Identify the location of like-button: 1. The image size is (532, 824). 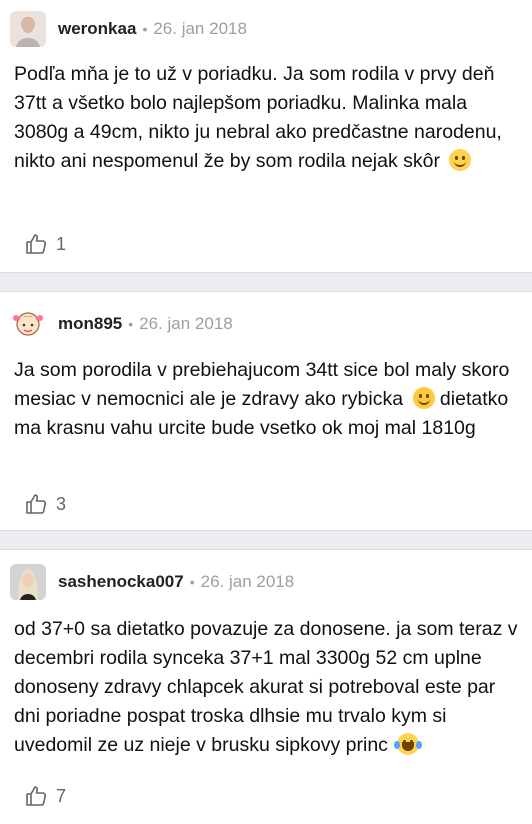
(33, 244).